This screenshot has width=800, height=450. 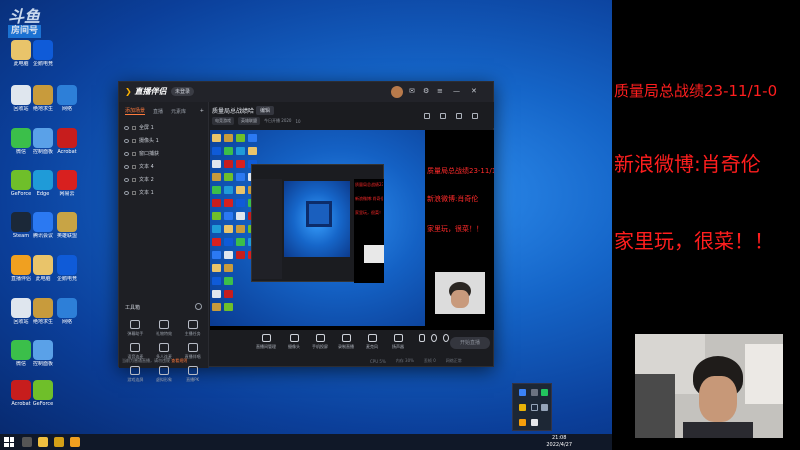 What do you see at coordinates (440, 91) in the screenshot?
I see `menu-icon: ≡` at bounding box center [440, 91].